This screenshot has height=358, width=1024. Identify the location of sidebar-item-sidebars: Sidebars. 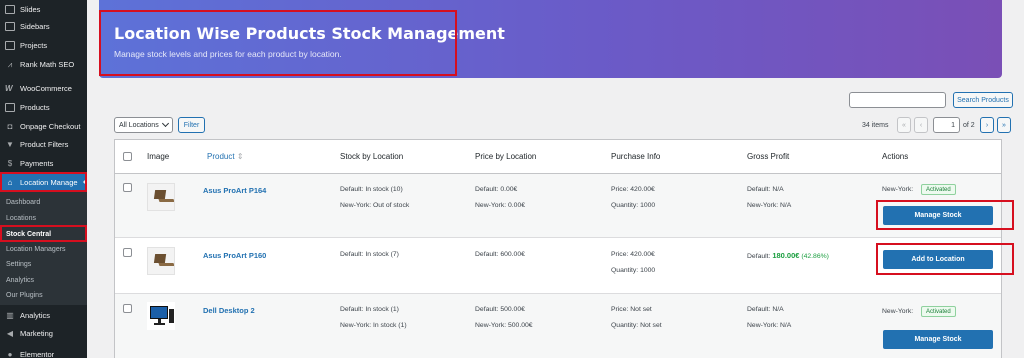
(43, 26).